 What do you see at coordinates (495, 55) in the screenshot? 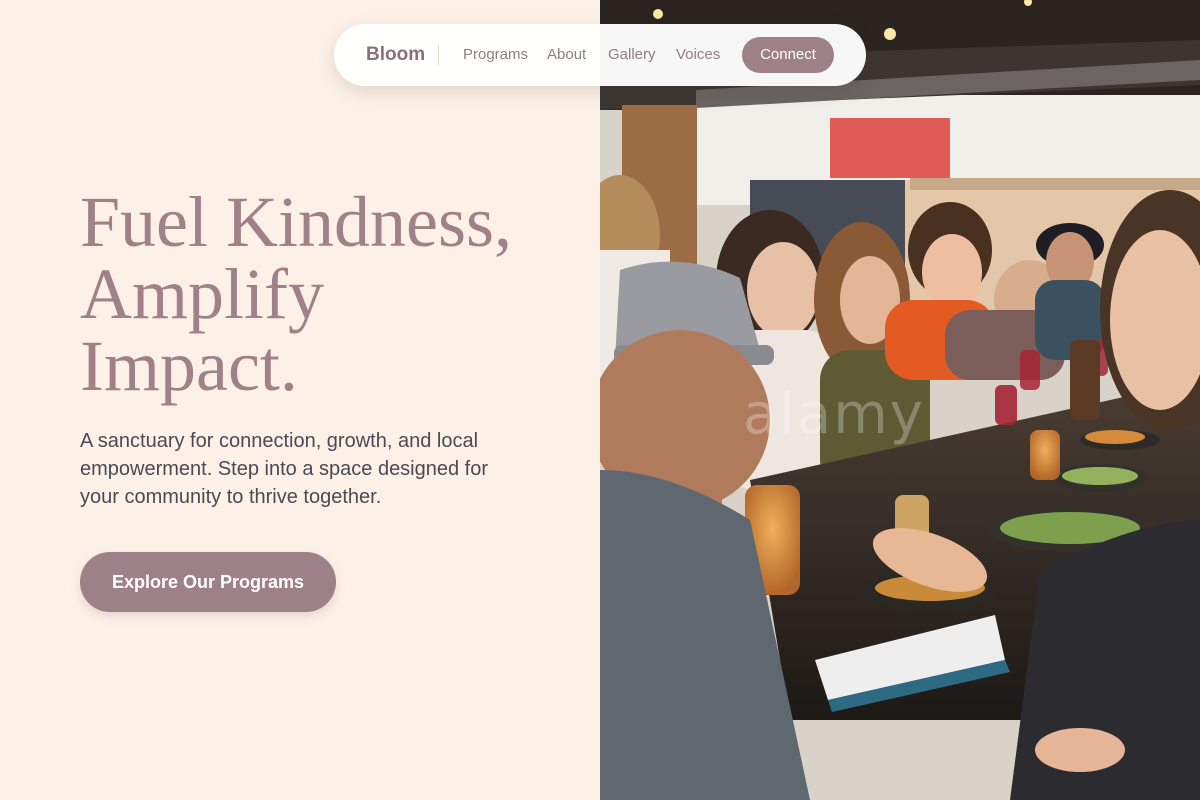
I see `nav-link-programs: Programs` at bounding box center [495, 55].